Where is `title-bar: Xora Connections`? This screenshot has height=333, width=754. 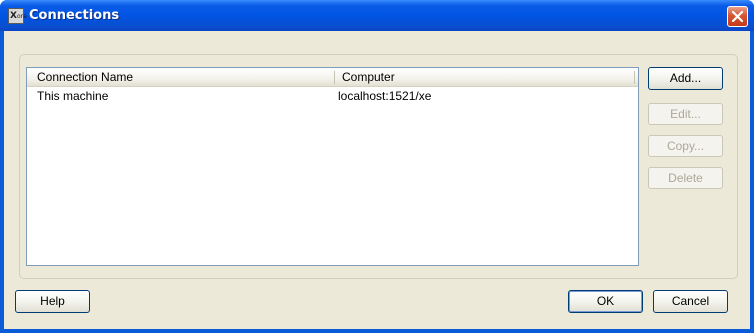
title-bar: Xora Connections is located at coordinates (377, 15).